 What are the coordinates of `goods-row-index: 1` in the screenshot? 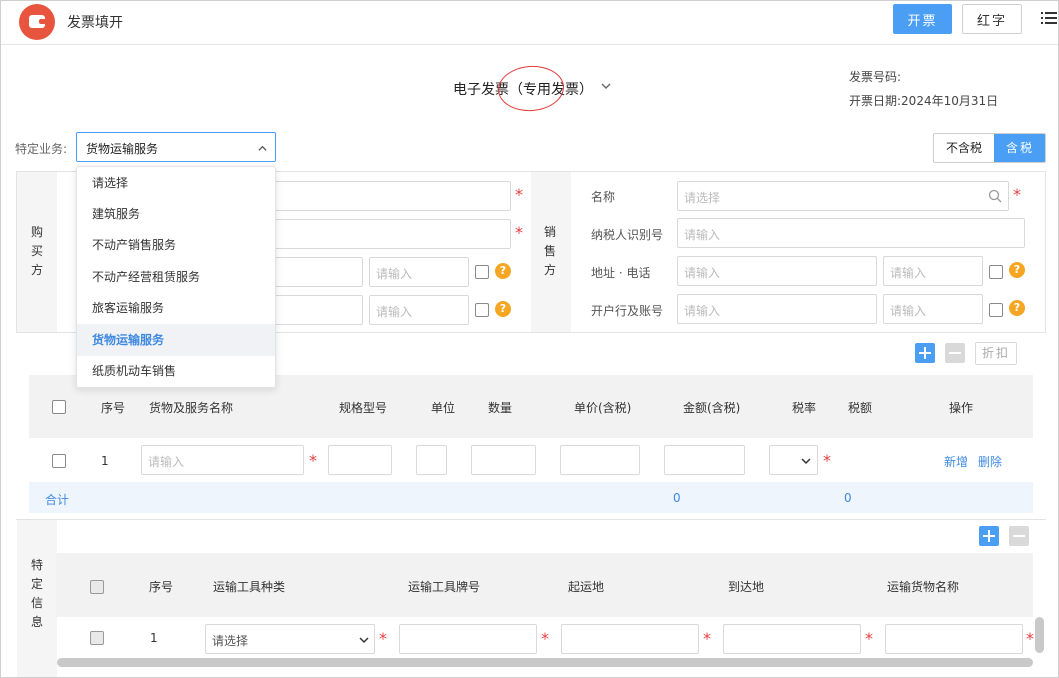 It's located at (105, 461).